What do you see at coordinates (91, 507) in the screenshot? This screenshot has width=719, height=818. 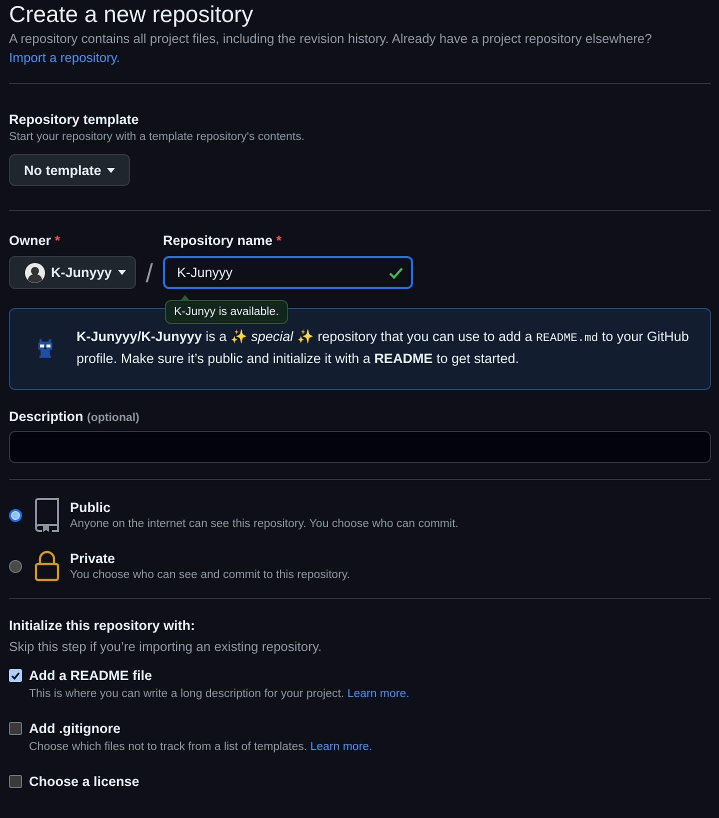 I see `visibility-title: Public` at bounding box center [91, 507].